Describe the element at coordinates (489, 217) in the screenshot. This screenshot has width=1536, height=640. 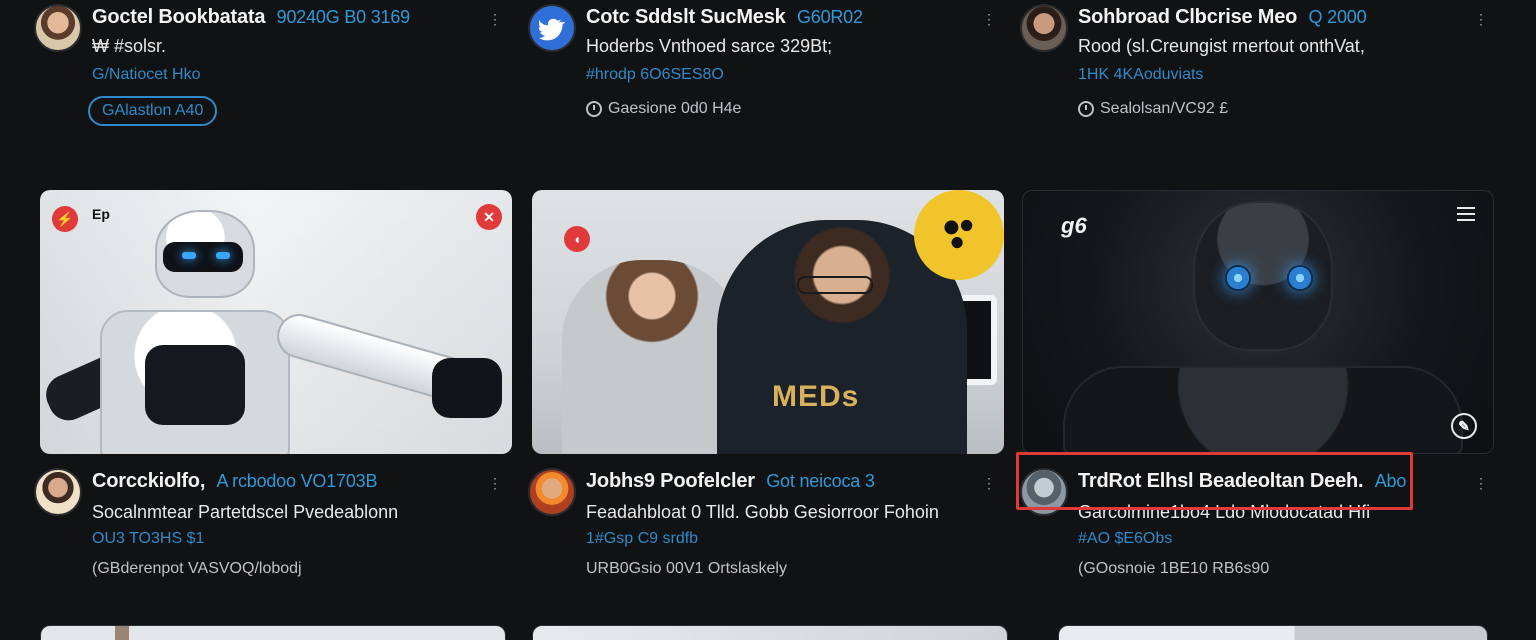
I see `close-icon: ✕` at that location.